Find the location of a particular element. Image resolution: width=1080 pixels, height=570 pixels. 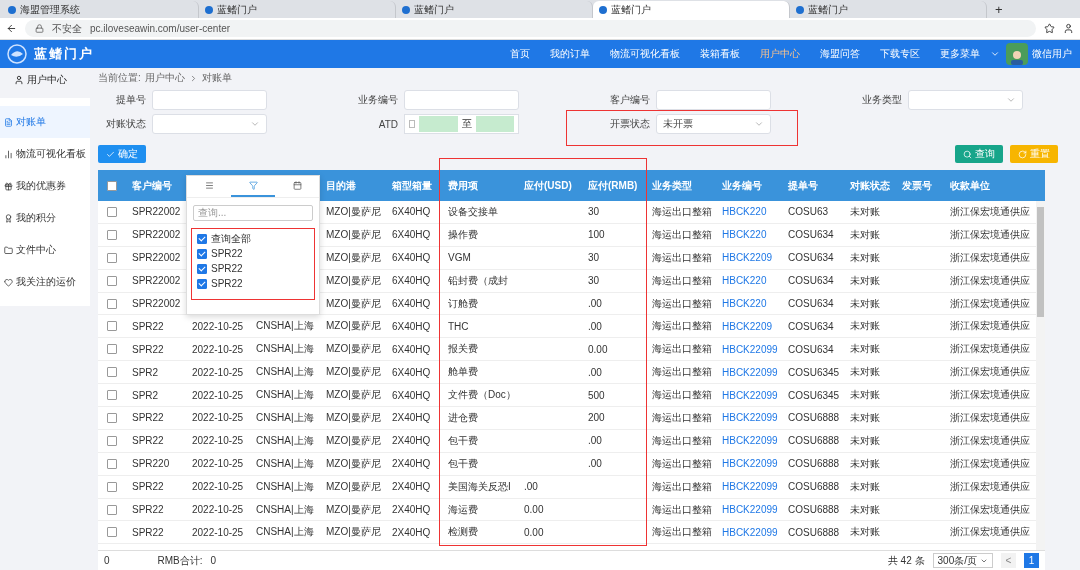

new-tab-button: + is located at coordinates (999, 9).